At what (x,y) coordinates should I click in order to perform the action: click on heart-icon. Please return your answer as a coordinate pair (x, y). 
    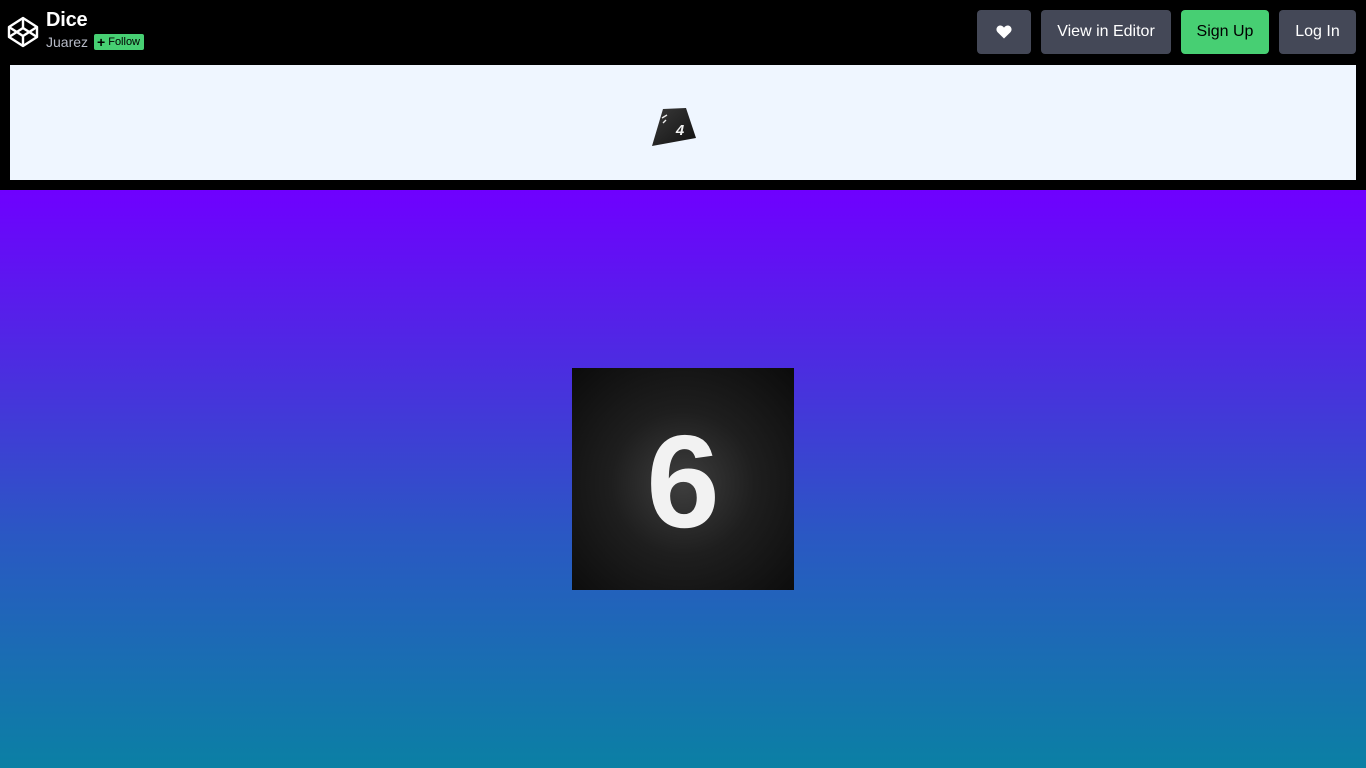
    Looking at the image, I should click on (1004, 32).